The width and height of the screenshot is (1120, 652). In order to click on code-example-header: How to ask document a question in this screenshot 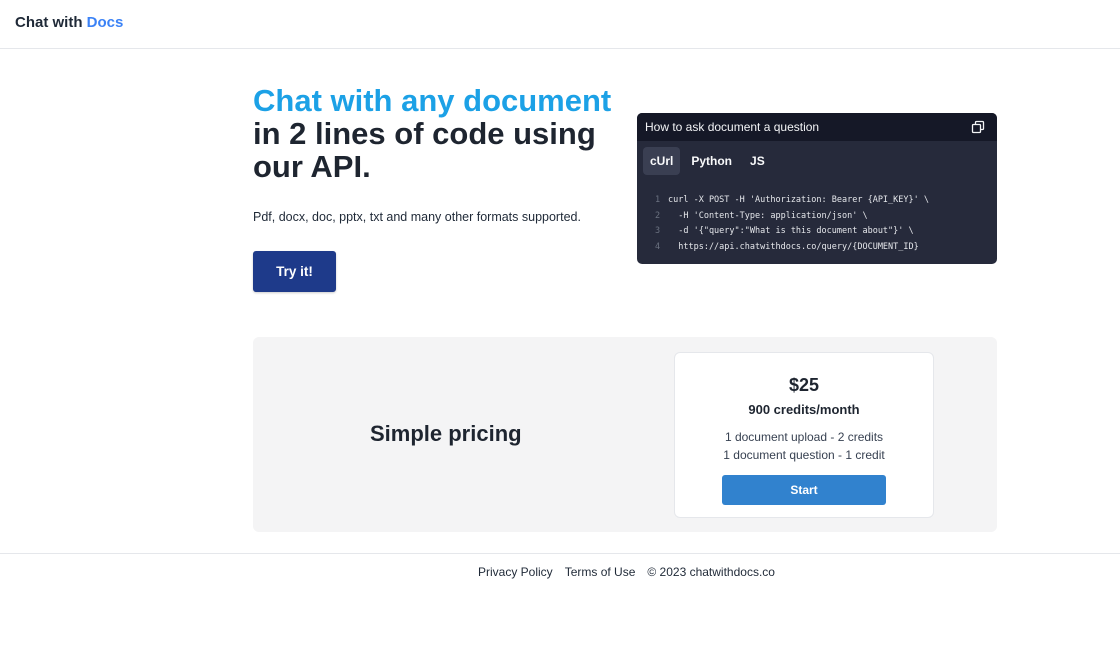, I will do `click(817, 127)`.